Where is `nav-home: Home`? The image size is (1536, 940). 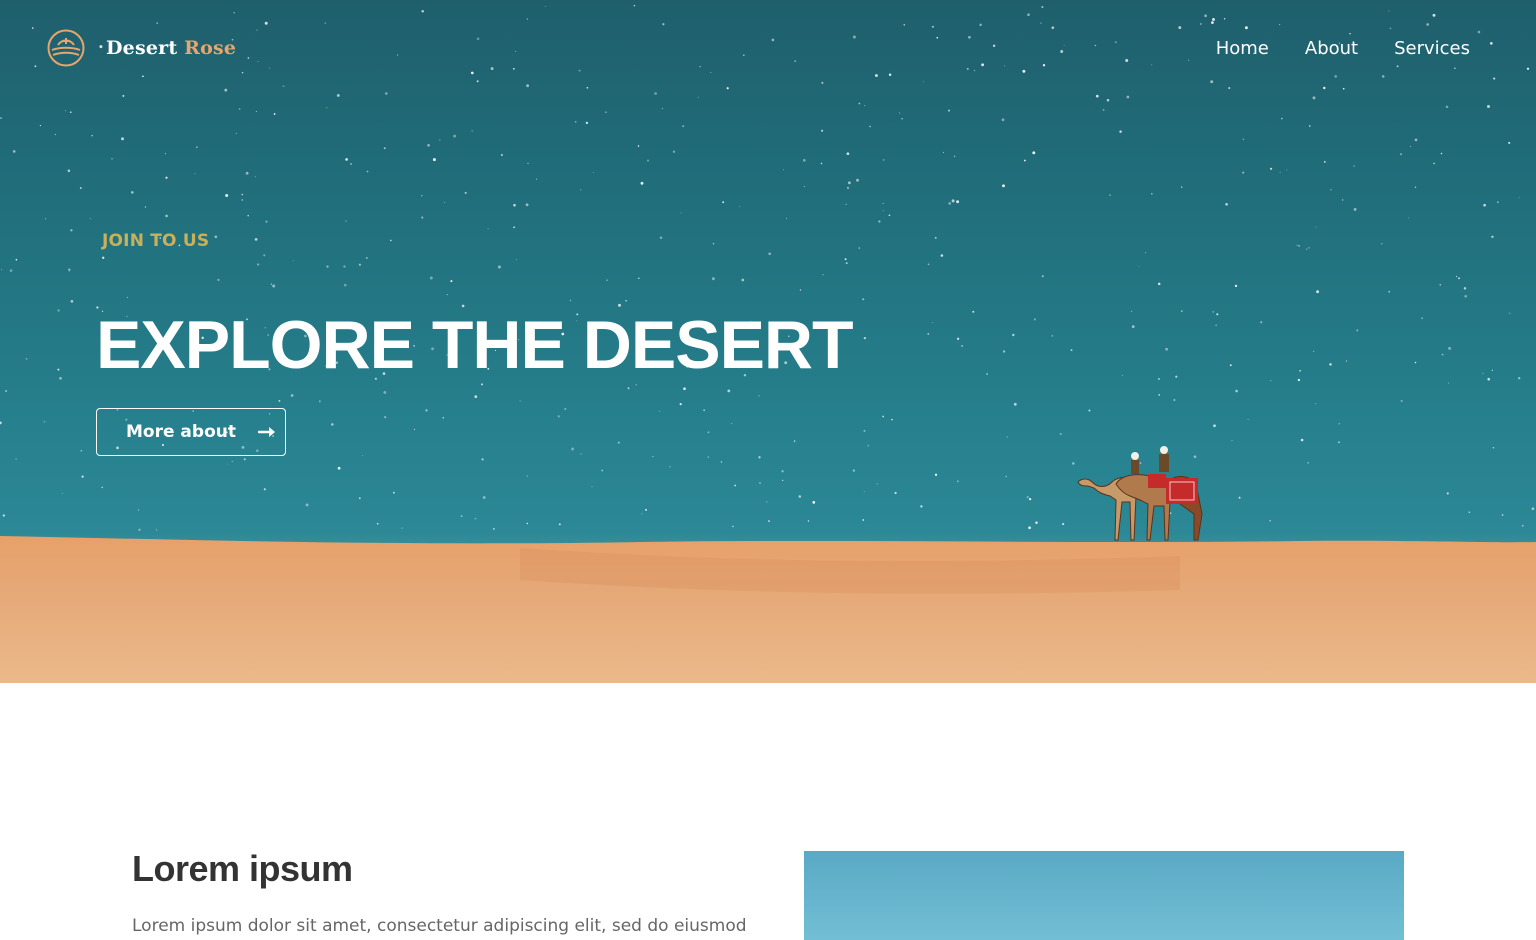 nav-home: Home is located at coordinates (1242, 48).